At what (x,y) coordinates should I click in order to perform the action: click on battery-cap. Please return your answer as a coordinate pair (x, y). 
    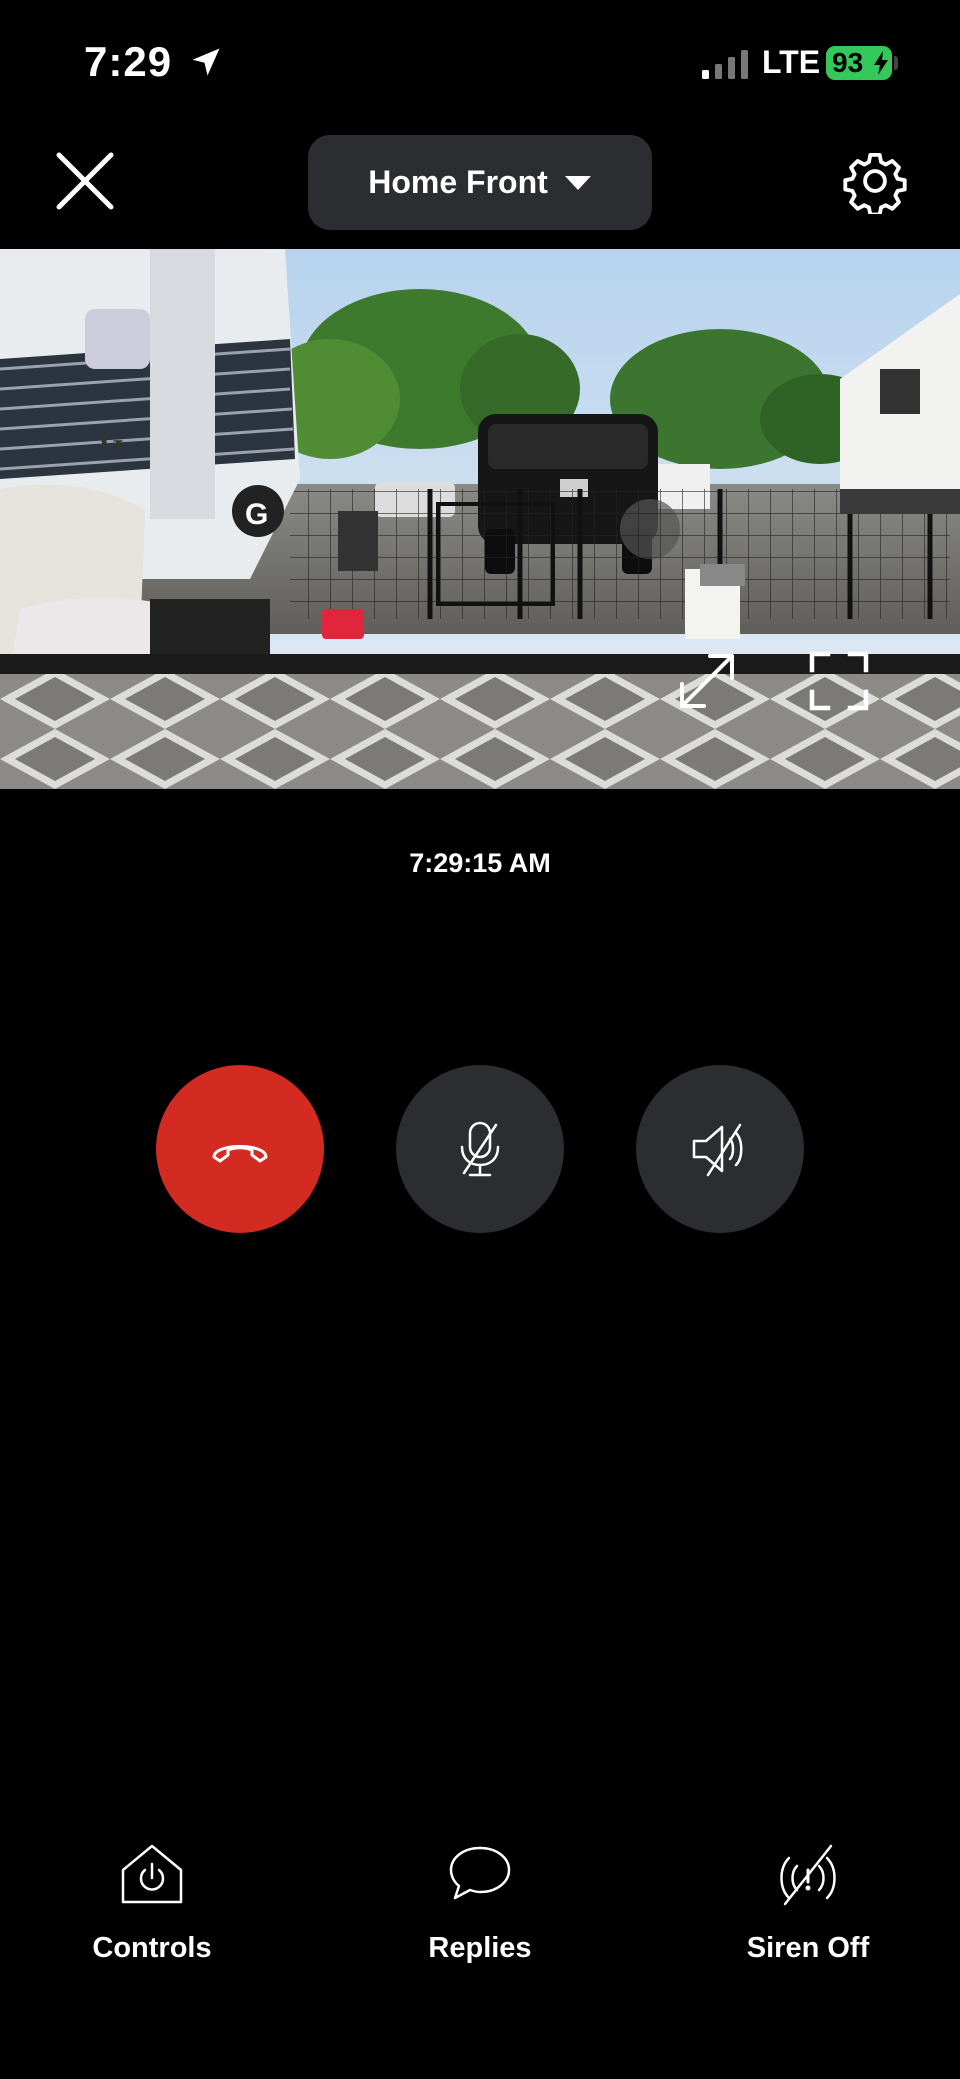
    Looking at the image, I should click on (896, 63).